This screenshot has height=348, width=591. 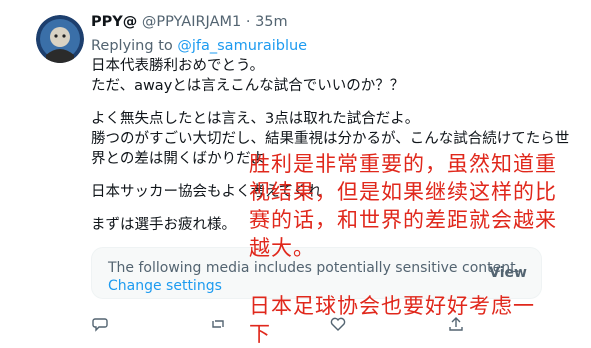 I want to click on translation-overlay-2: 日本足球协会也要好好考虑一 下, so click(x=392, y=320).